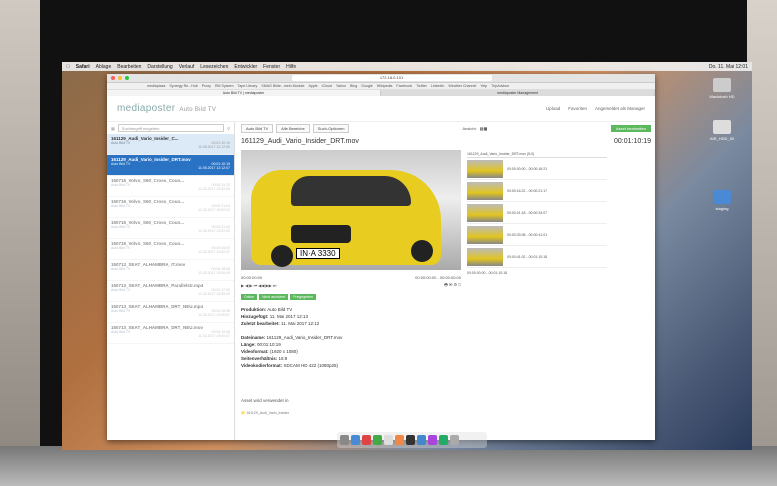 Image resolution: width=777 pixels, height=486 pixels. Describe the element at coordinates (265, 413) in the screenshot. I see `usage-file: 📁 161129_Audi_Vario_Insider` at that location.